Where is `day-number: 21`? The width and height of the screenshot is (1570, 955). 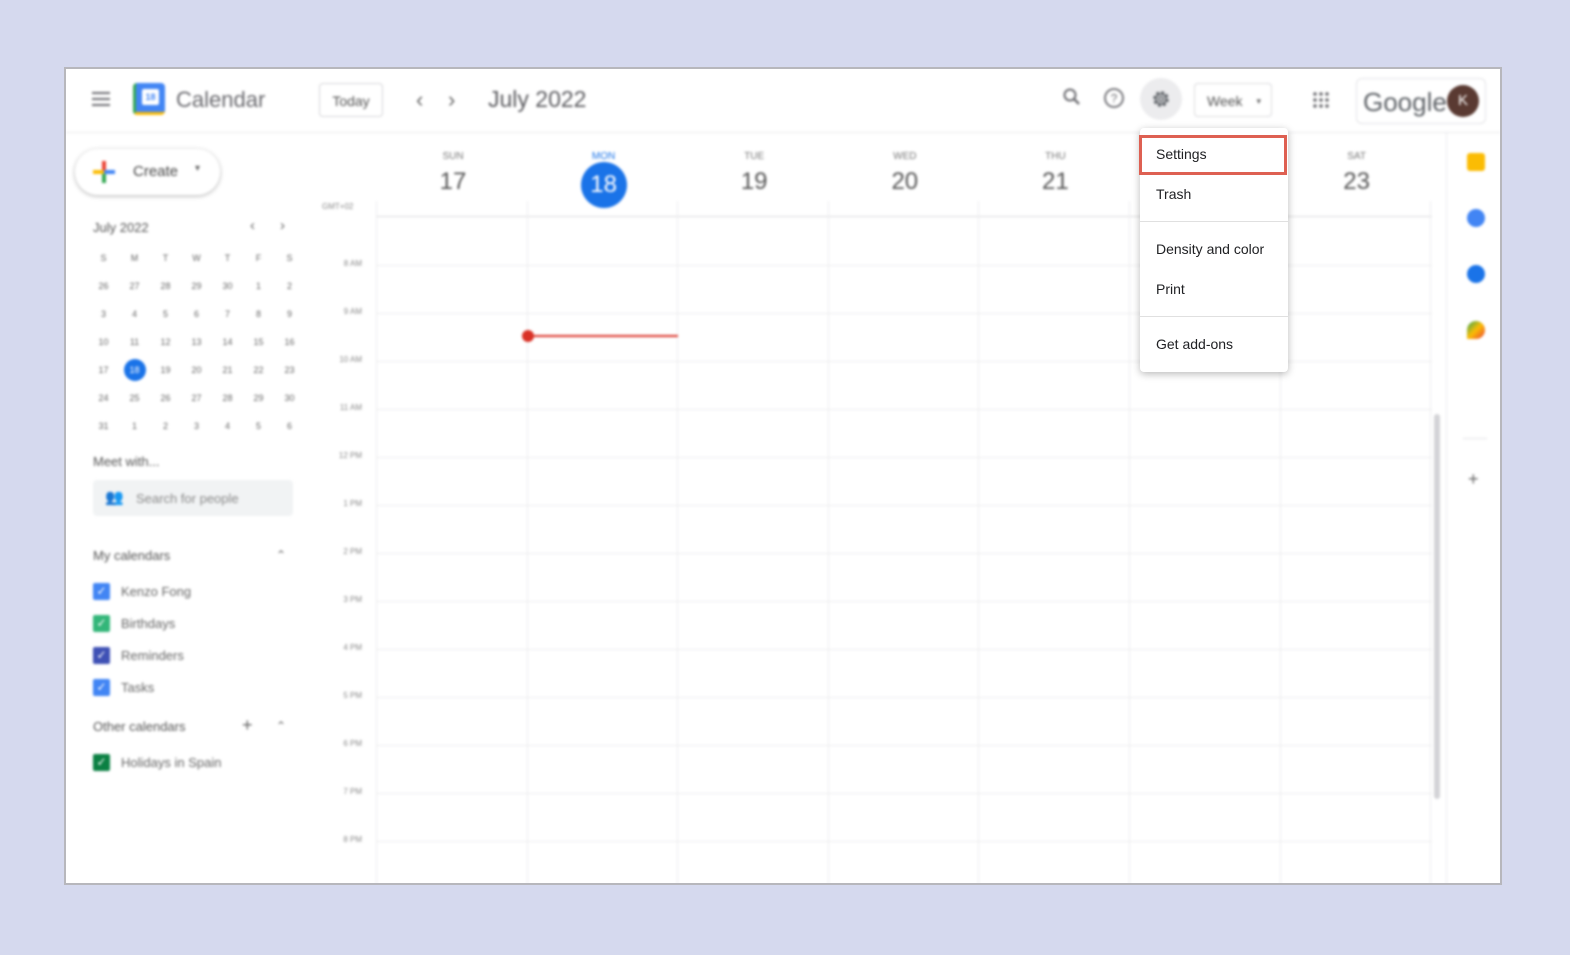
day-number: 21 is located at coordinates (1055, 182).